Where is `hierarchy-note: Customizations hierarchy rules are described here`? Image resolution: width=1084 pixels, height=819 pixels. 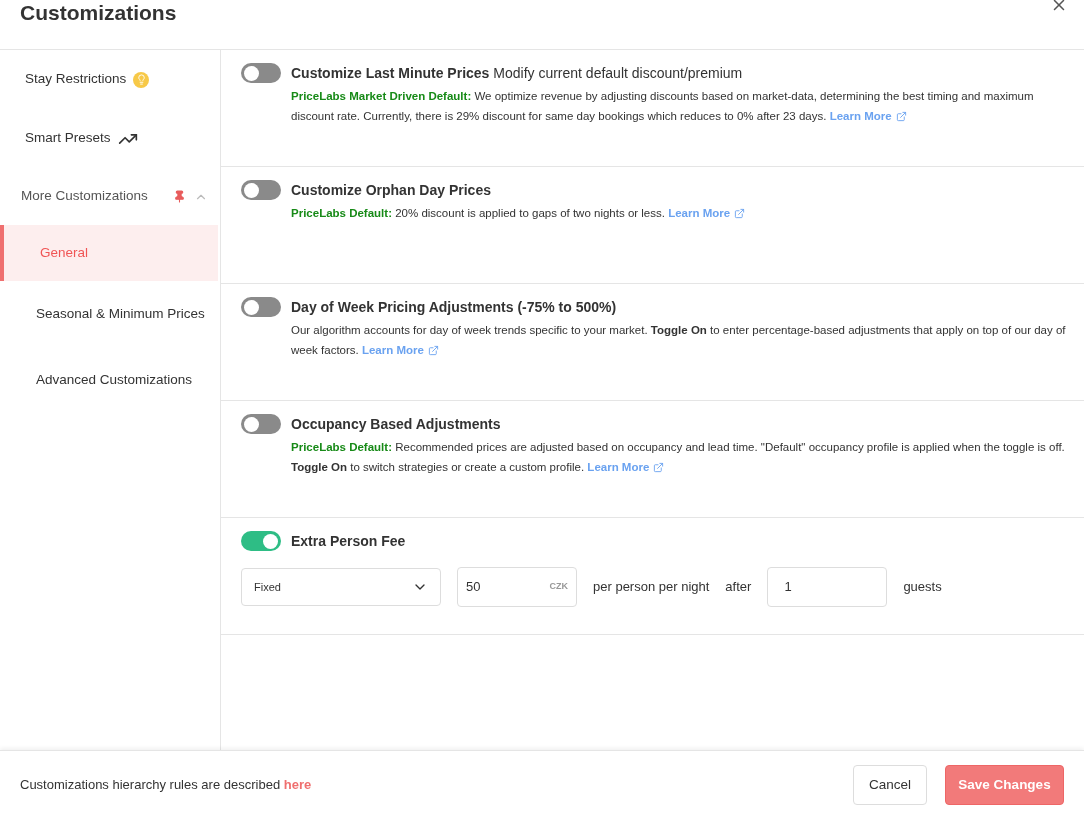 hierarchy-note: Customizations hierarchy rules are described here is located at coordinates (166, 785).